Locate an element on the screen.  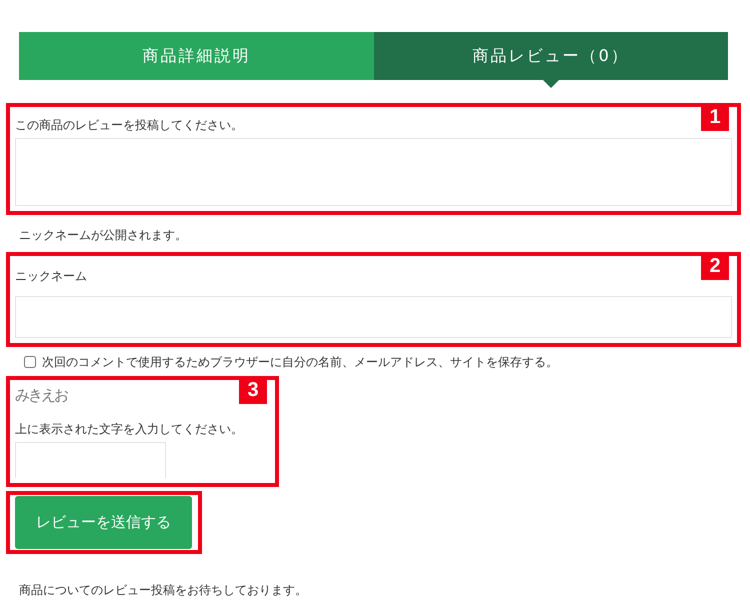
review-field is located at coordinates (373, 172).